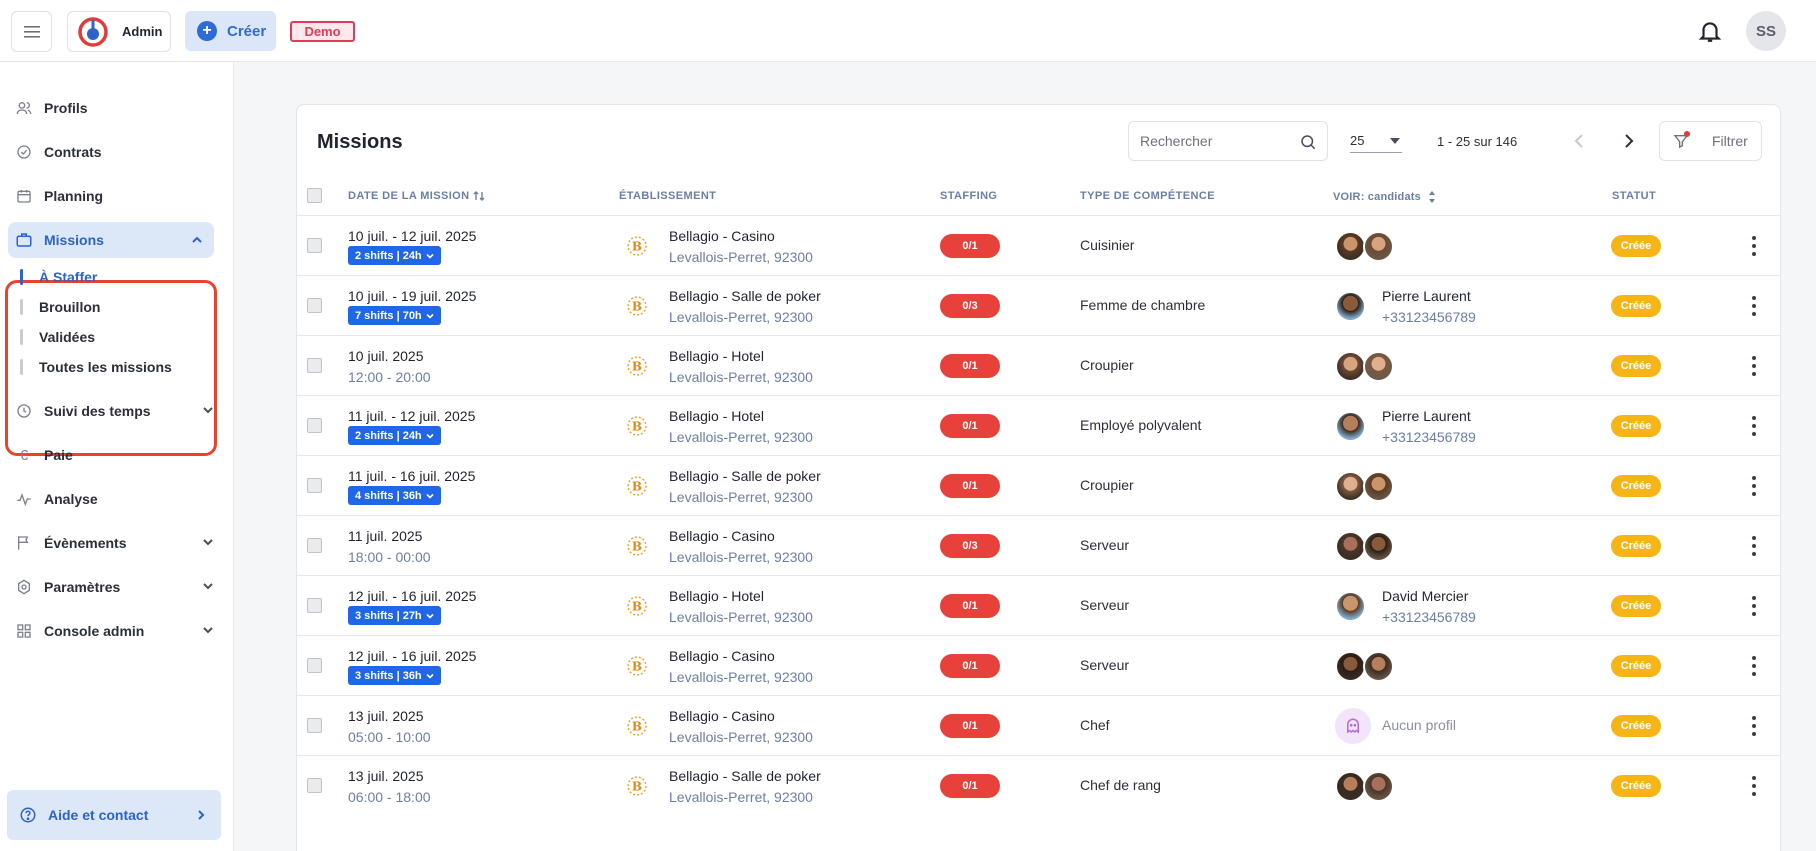  I want to click on col-statut: STATUT, so click(1634, 196).